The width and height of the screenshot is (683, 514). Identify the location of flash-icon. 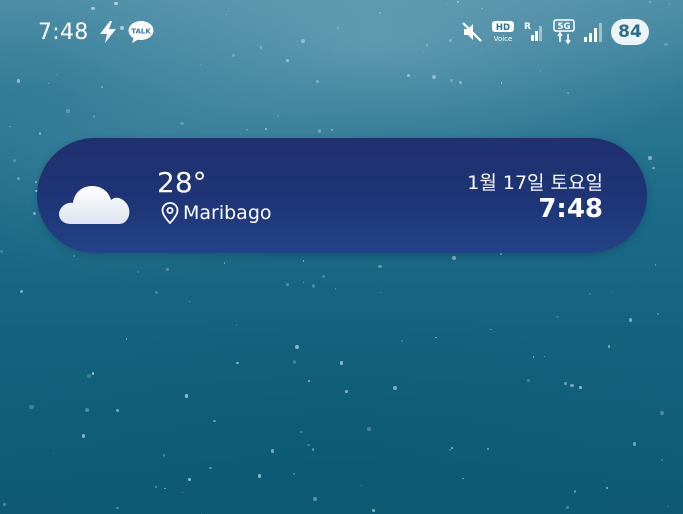
(108, 32).